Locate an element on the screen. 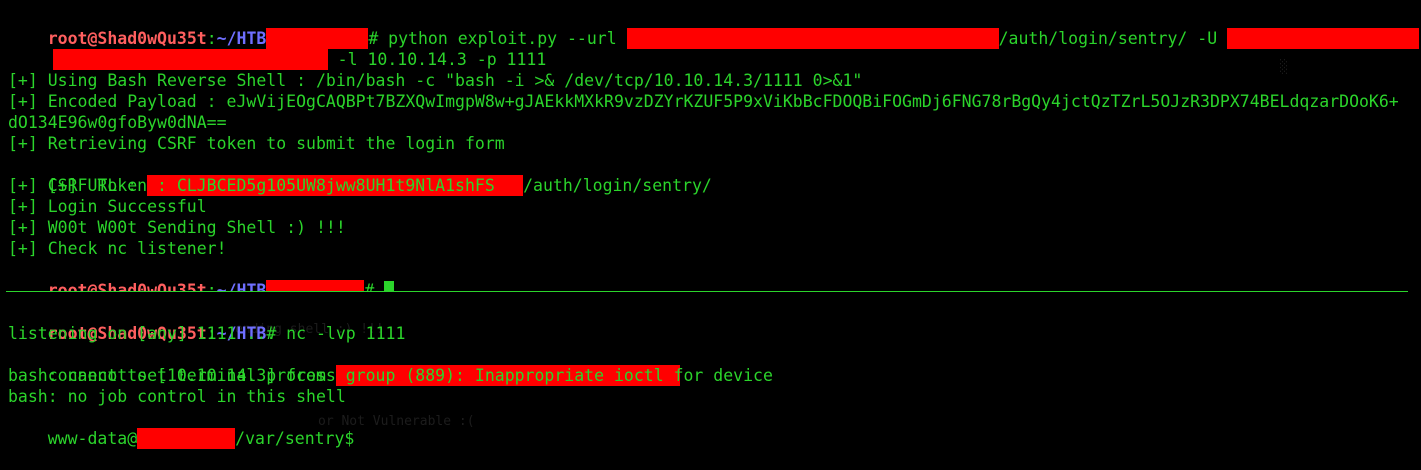 This screenshot has width=1421, height=470. output-line: [+] Login Successful is located at coordinates (107, 206).